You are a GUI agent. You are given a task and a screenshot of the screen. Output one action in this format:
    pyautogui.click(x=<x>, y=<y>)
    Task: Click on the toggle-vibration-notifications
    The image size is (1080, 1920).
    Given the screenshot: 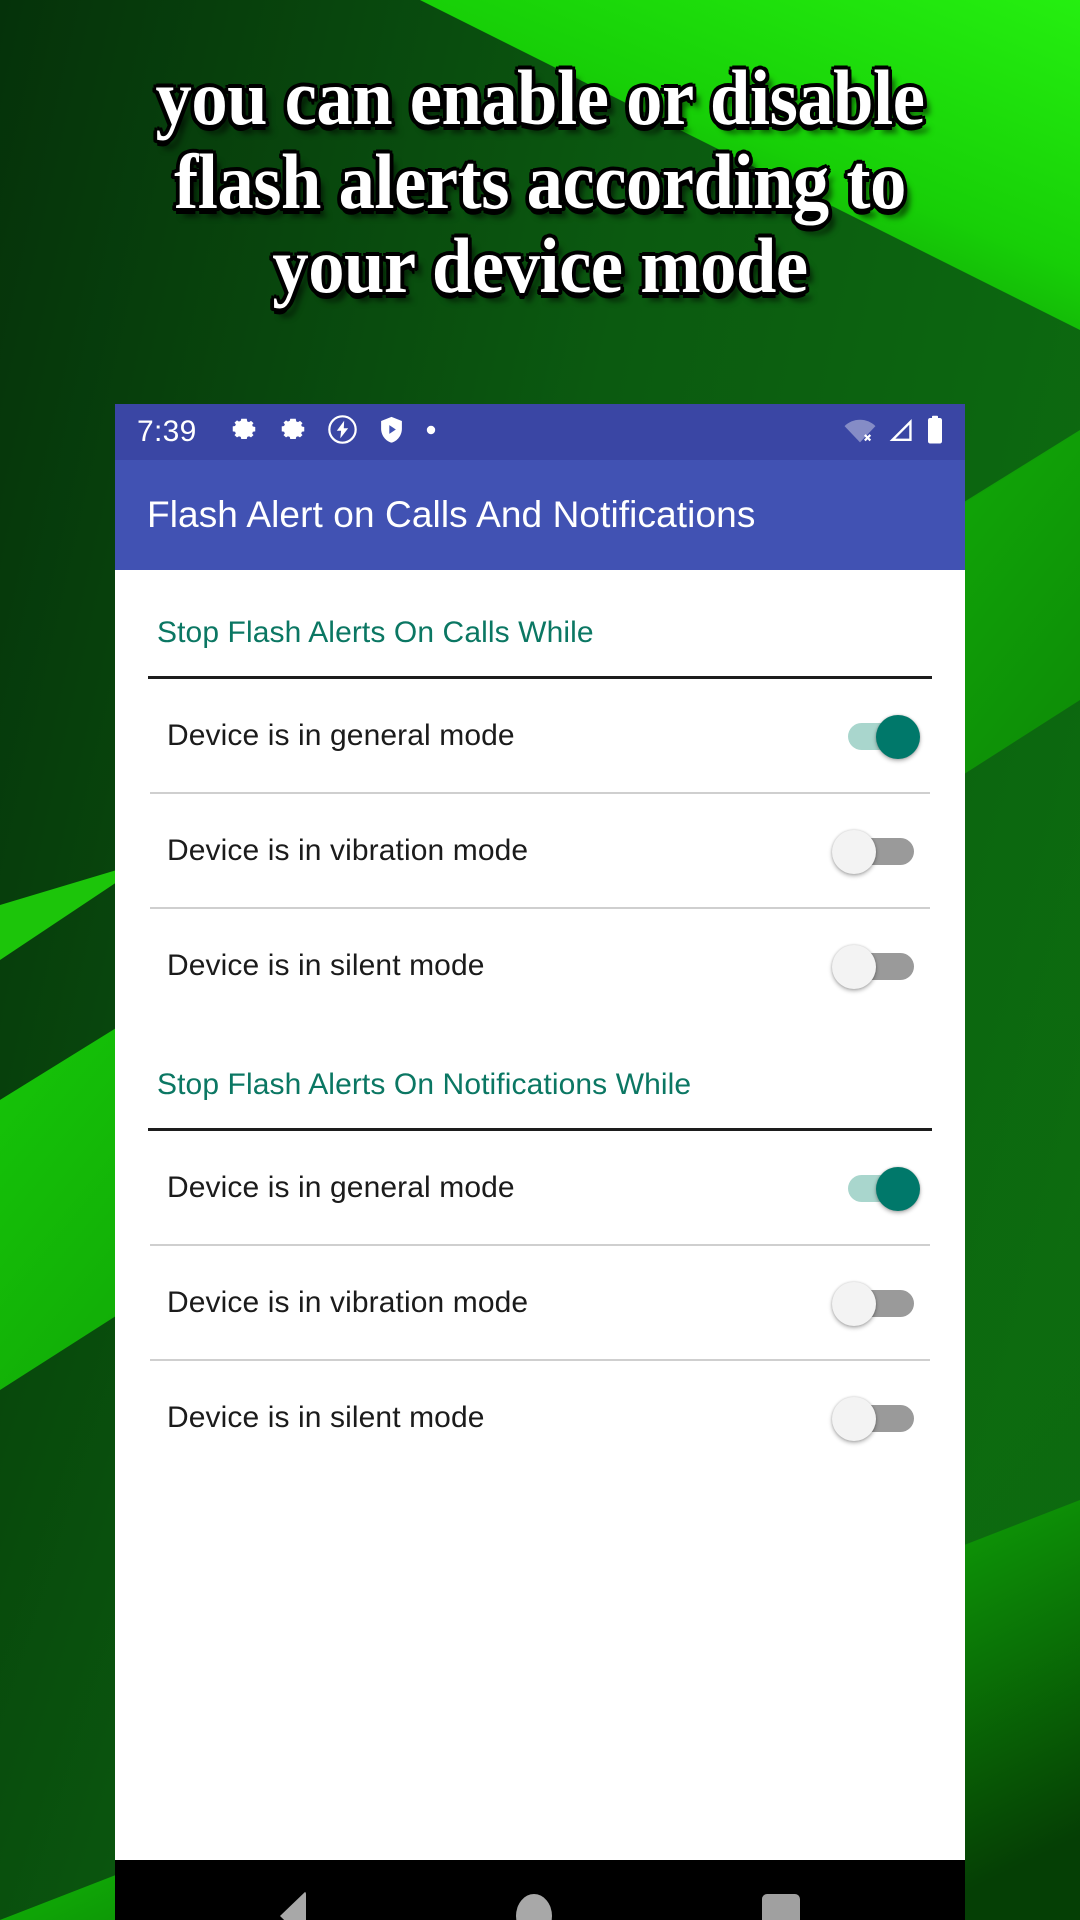 What is the action you would take?
    pyautogui.click(x=875, y=1303)
    